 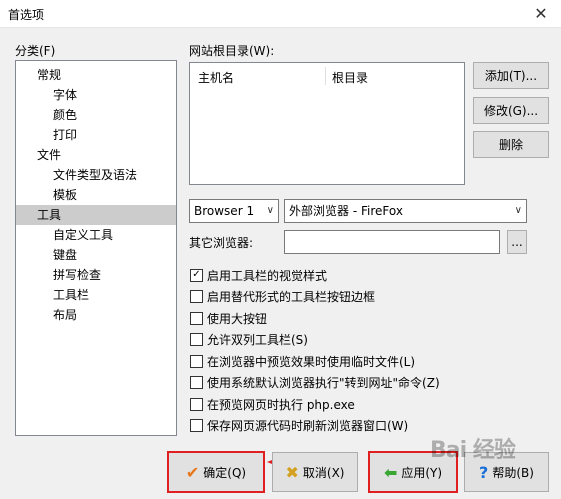 I want to click on help-button-label: 帮助(B), so click(x=513, y=472).